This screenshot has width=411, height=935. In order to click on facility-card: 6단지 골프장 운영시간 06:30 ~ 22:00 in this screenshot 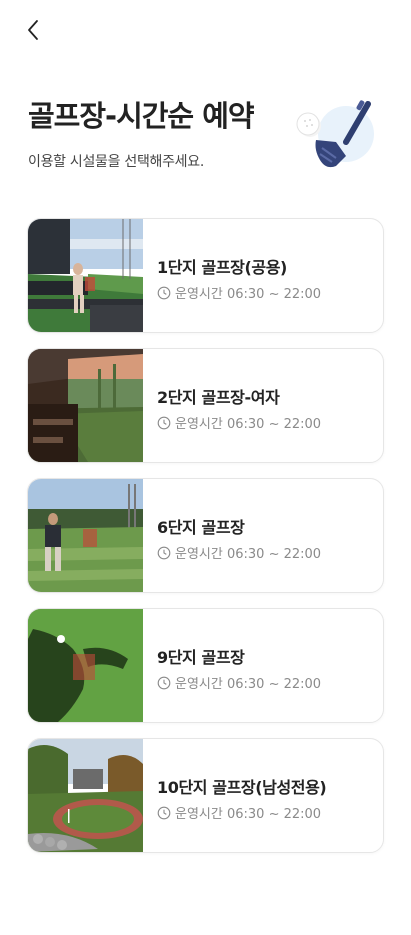, I will do `click(205, 535)`.